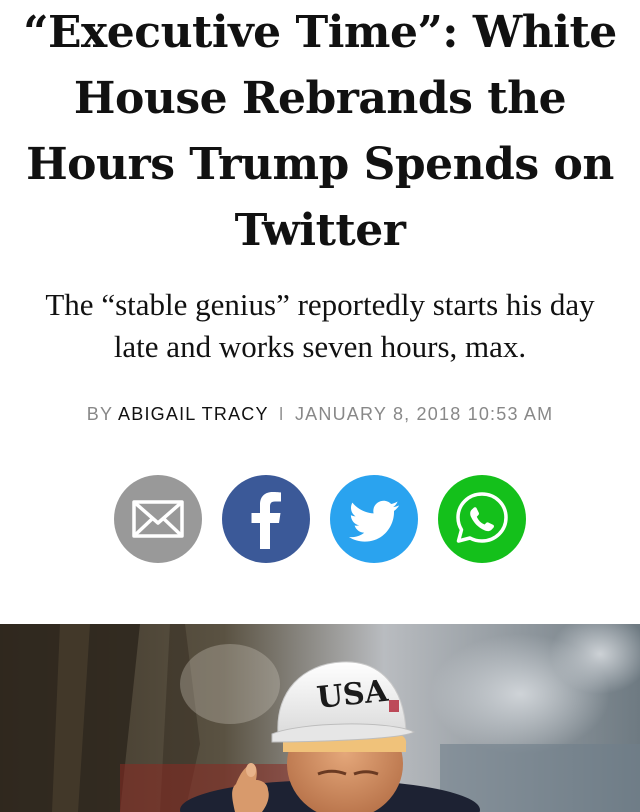 The image size is (640, 812). I want to click on twitter-bird-icon, so click(374, 519).